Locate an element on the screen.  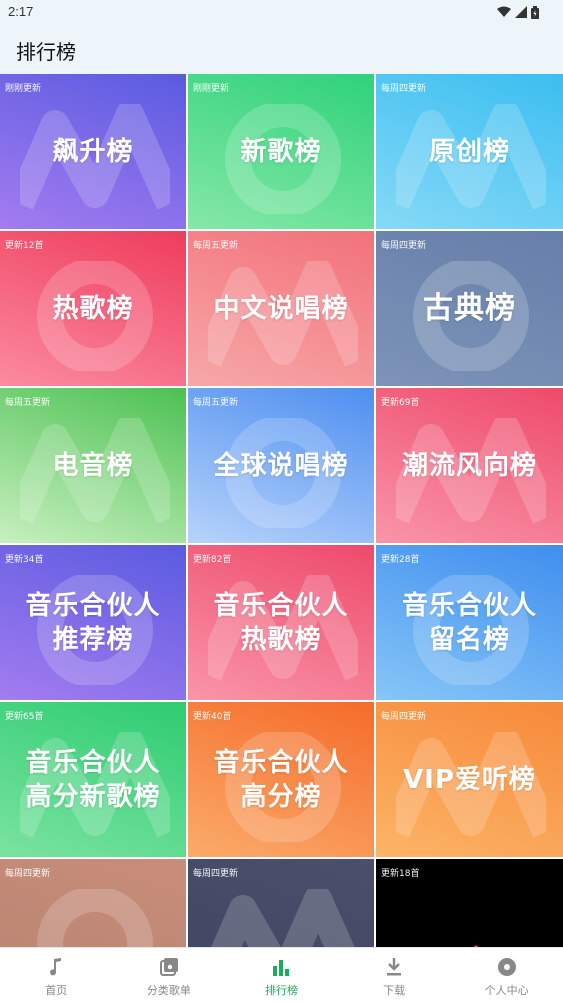
chart-tile: 每周五更新全球说唱榜 is located at coordinates (281, 465).